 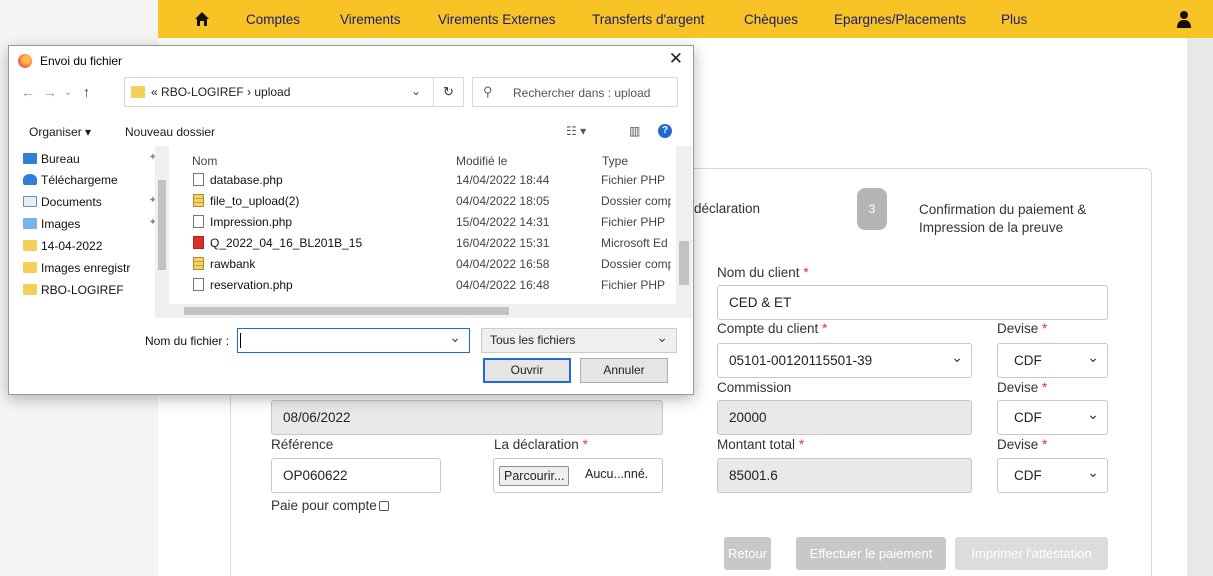 I want to click on reference-input: OP060622, so click(x=356, y=475).